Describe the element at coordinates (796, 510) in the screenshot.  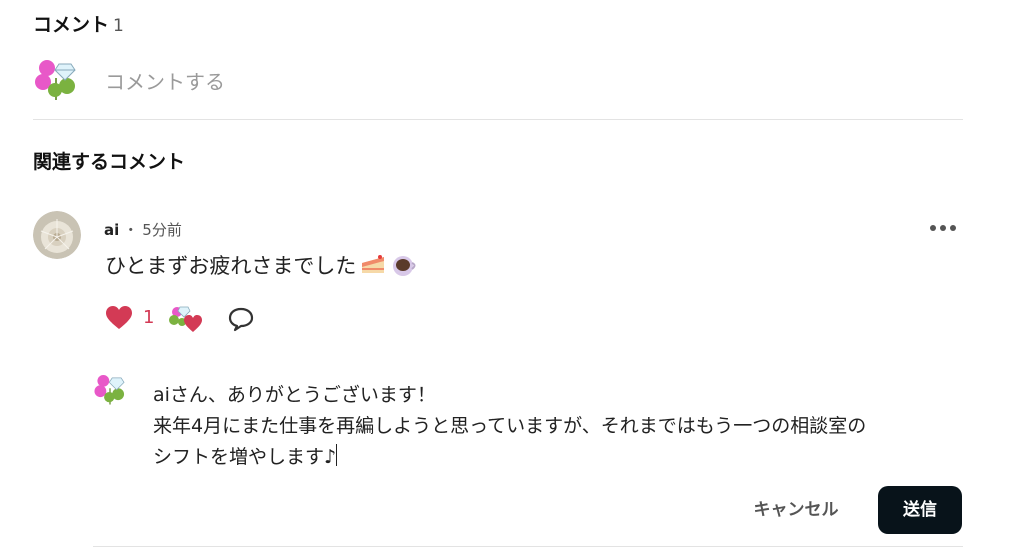
I see `cancel-button: キャンセル` at that location.